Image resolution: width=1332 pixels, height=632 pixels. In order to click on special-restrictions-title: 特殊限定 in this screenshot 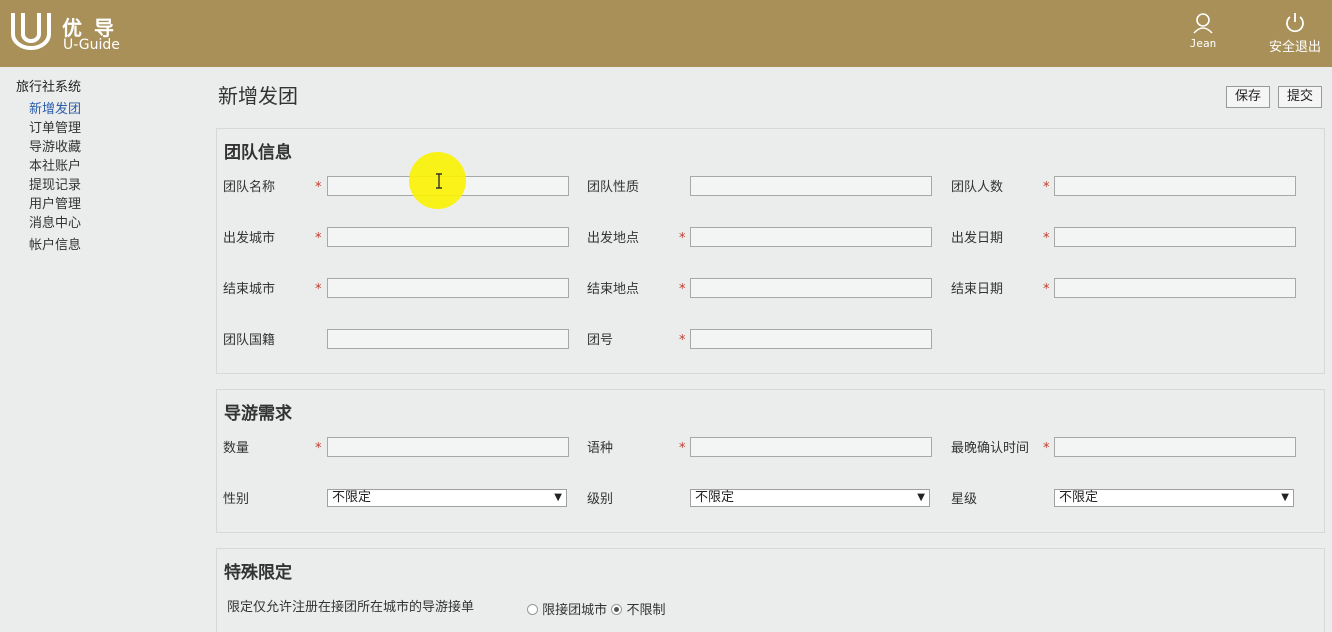, I will do `click(258, 573)`.